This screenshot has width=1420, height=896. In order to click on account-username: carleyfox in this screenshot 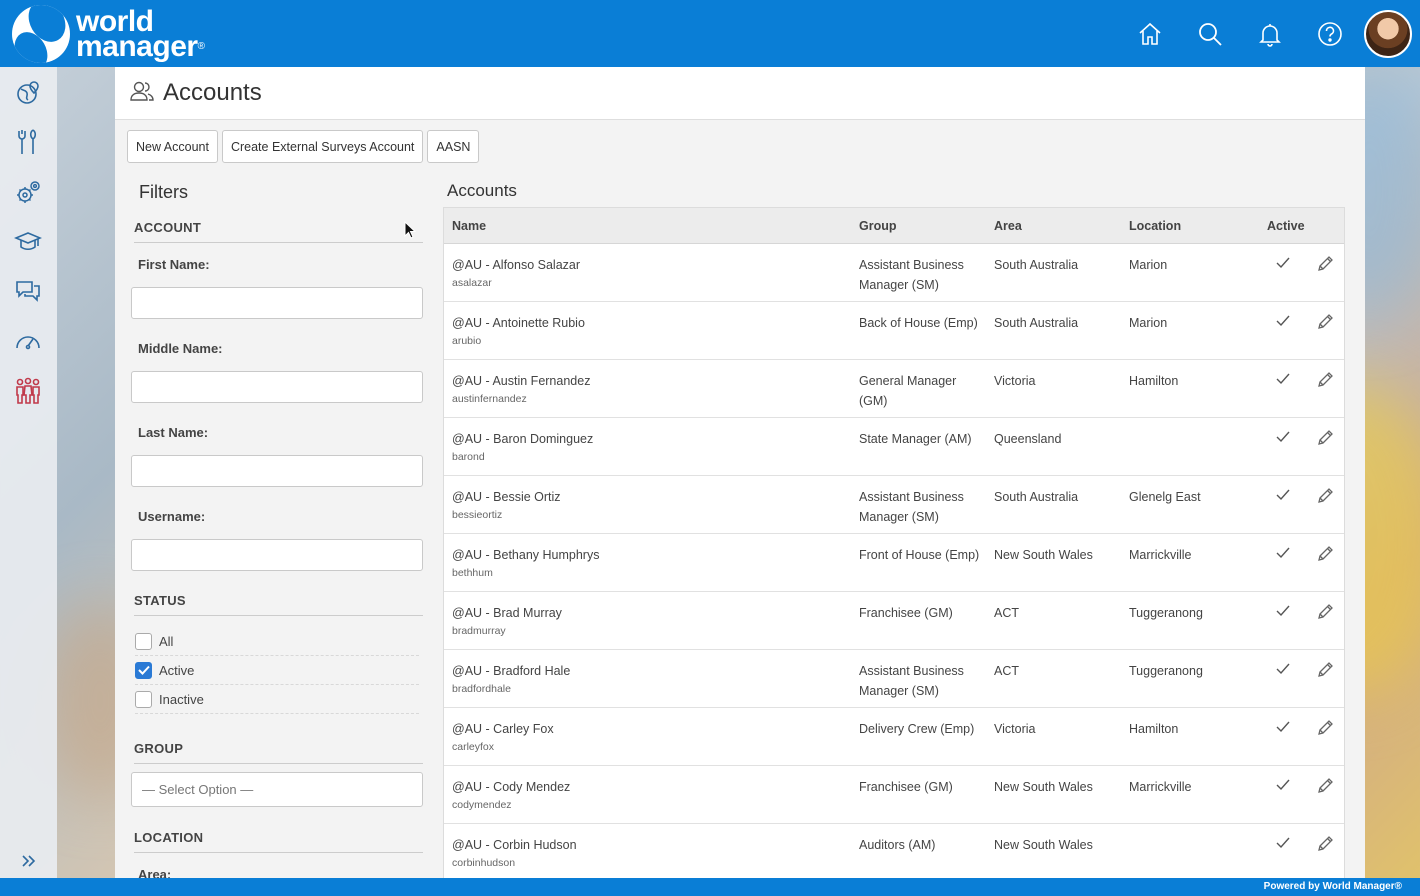, I will do `click(473, 747)`.